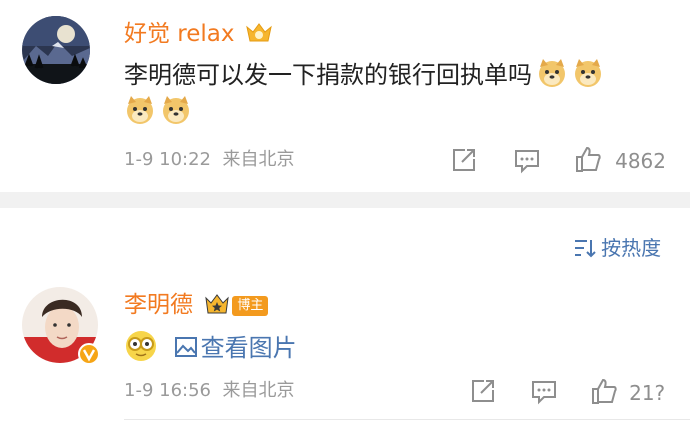 The width and height of the screenshot is (690, 423). I want to click on view-image-label: 查看图片, so click(248, 348).